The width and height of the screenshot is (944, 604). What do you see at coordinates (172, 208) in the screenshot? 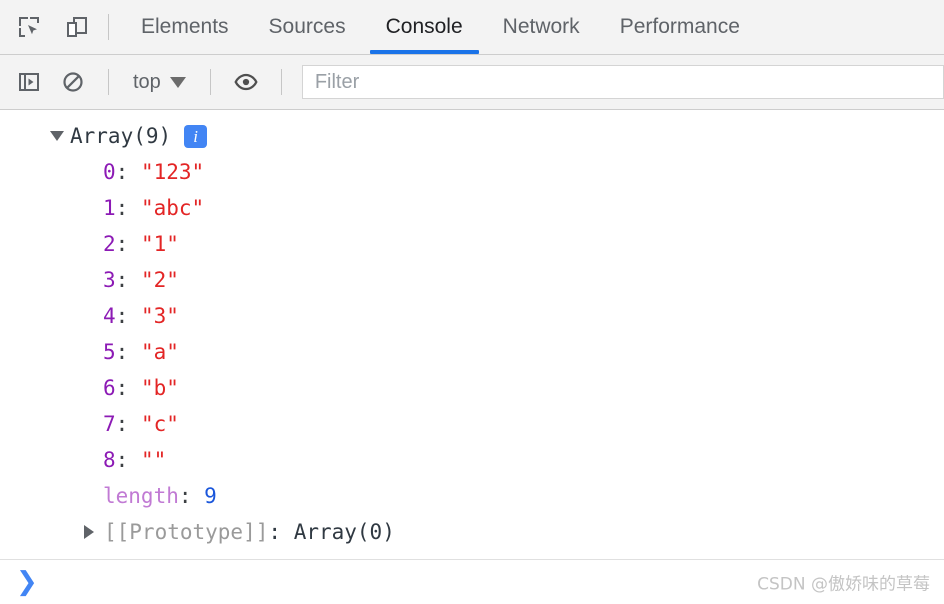
I see `entry-value: "abc"` at bounding box center [172, 208].